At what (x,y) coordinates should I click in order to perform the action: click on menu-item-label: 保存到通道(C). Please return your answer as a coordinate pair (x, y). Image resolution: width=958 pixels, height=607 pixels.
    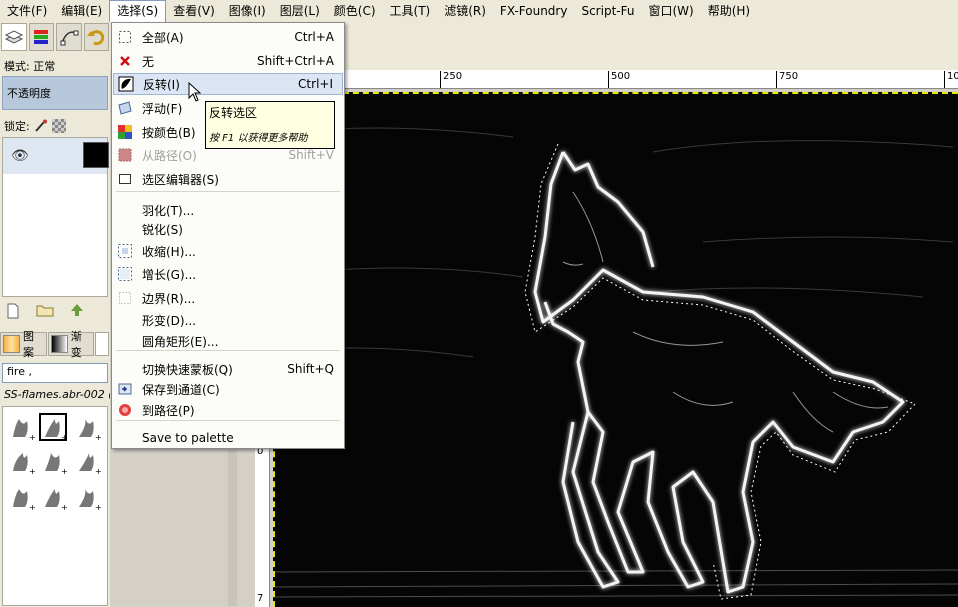
    Looking at the image, I should click on (181, 389).